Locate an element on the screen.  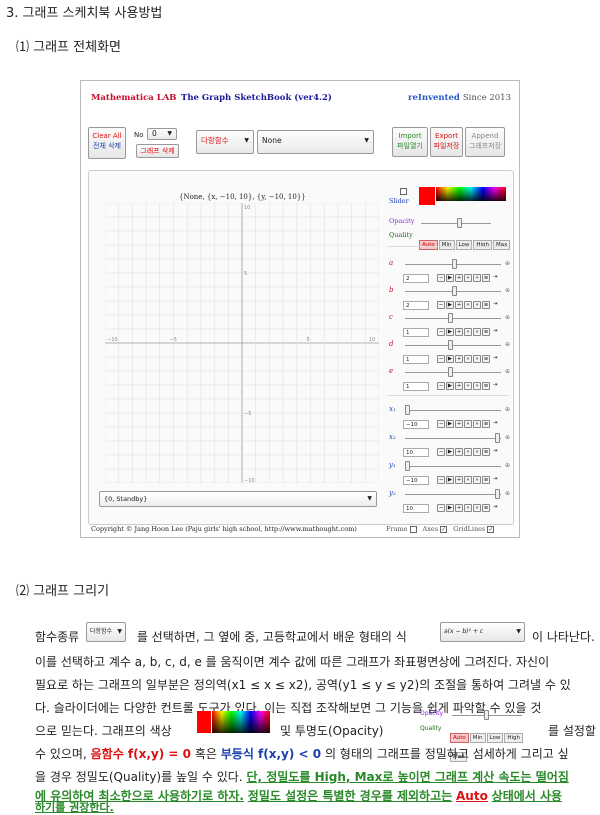
clear-all-button: Clear All 전체 삭제 is located at coordinates (107, 143).